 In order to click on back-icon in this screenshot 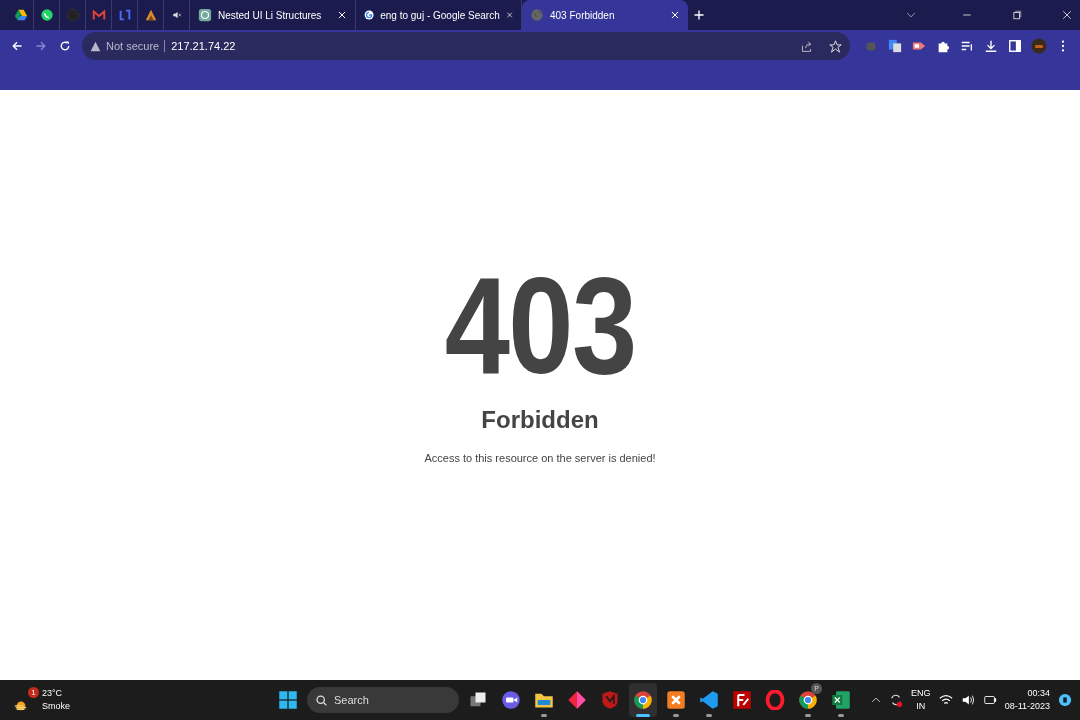, I will do `click(17, 46)`.